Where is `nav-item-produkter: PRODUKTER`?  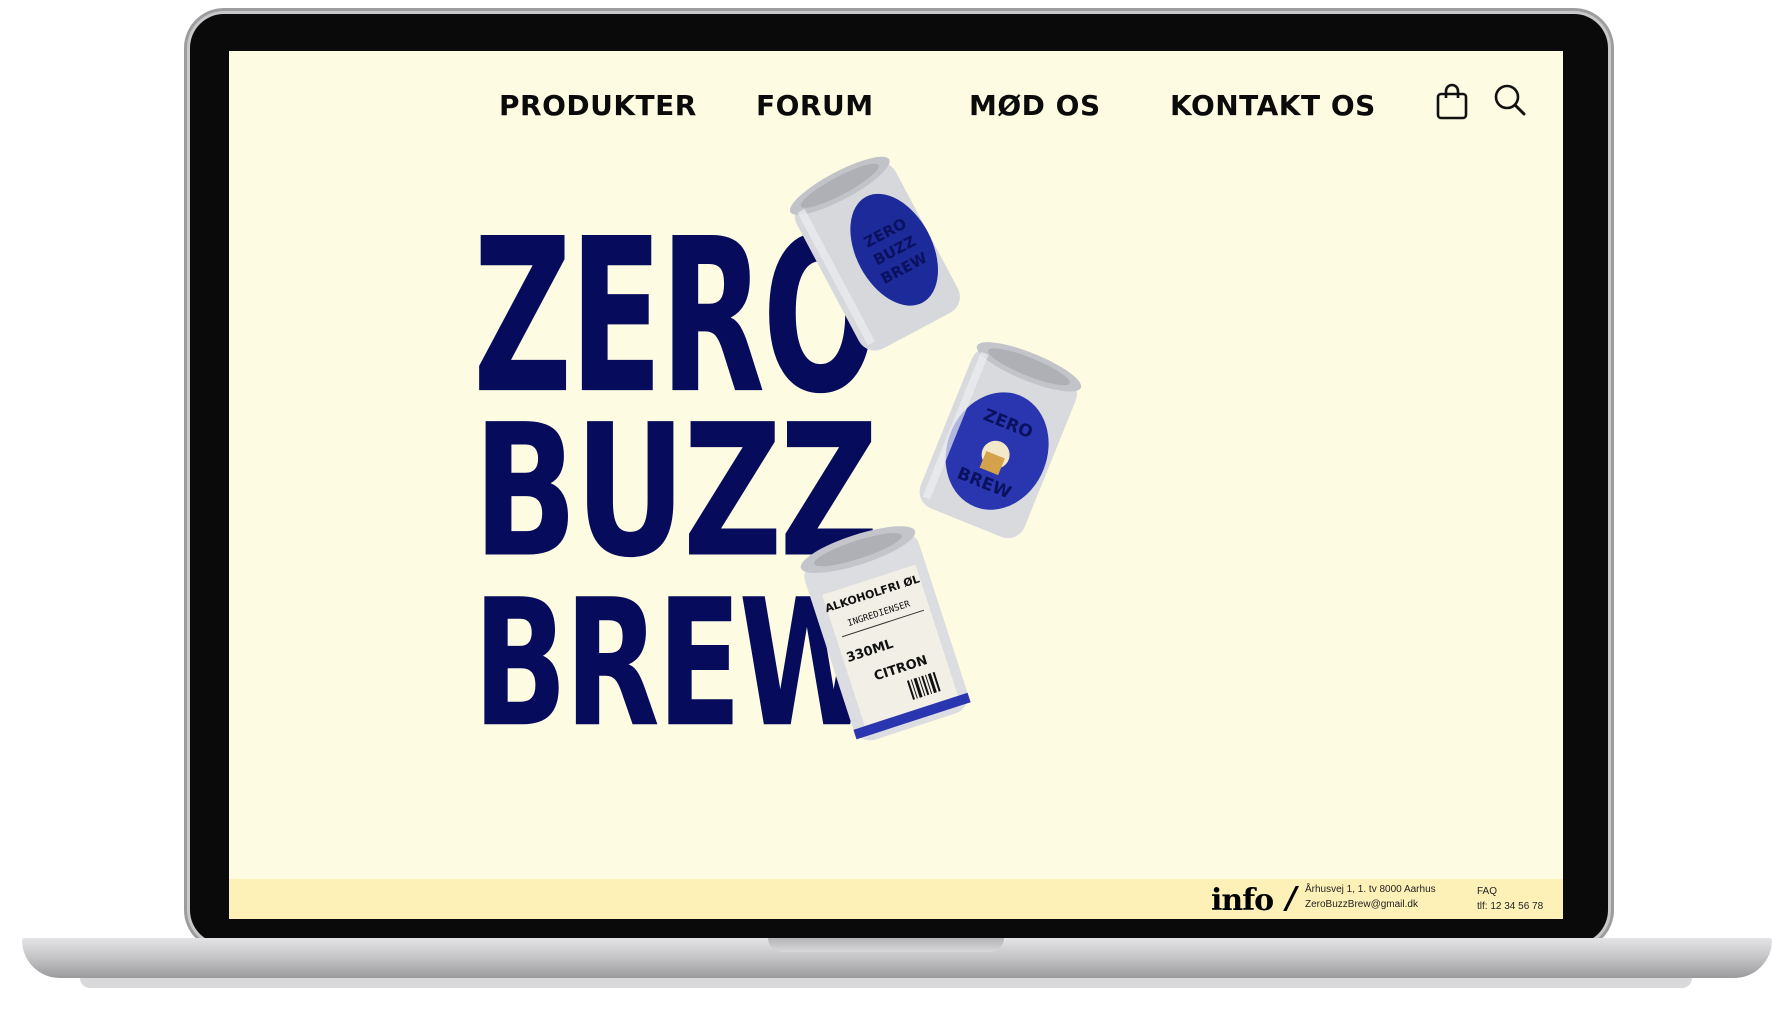
nav-item-produkter: PRODUKTER is located at coordinates (598, 105).